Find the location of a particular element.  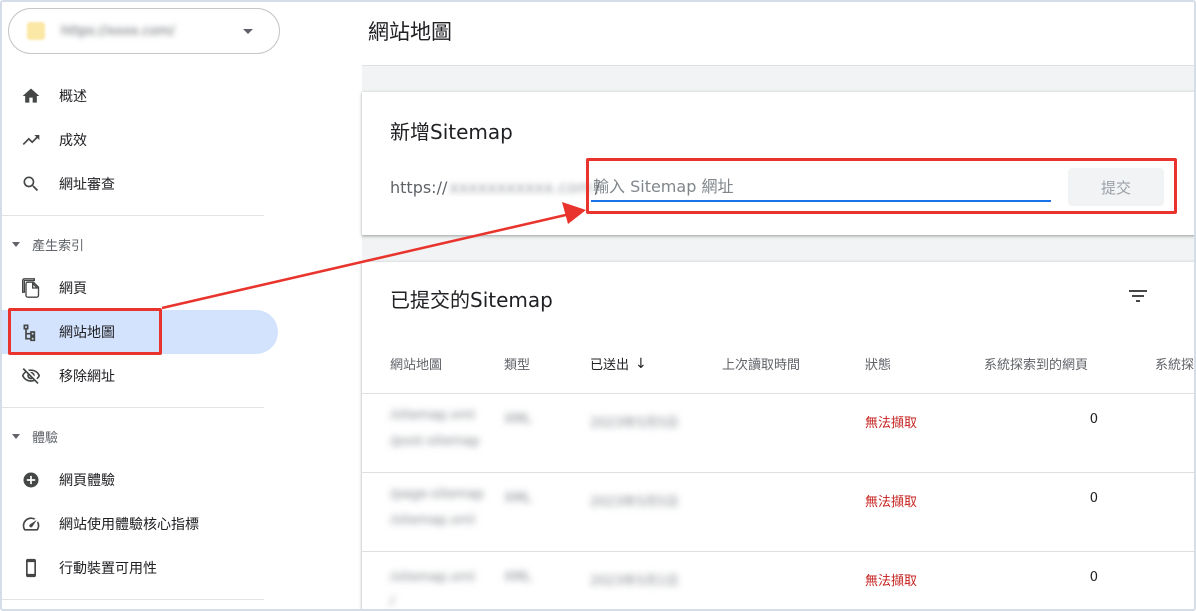

col-discovered-cut: 系統探 is located at coordinates (1174, 363).